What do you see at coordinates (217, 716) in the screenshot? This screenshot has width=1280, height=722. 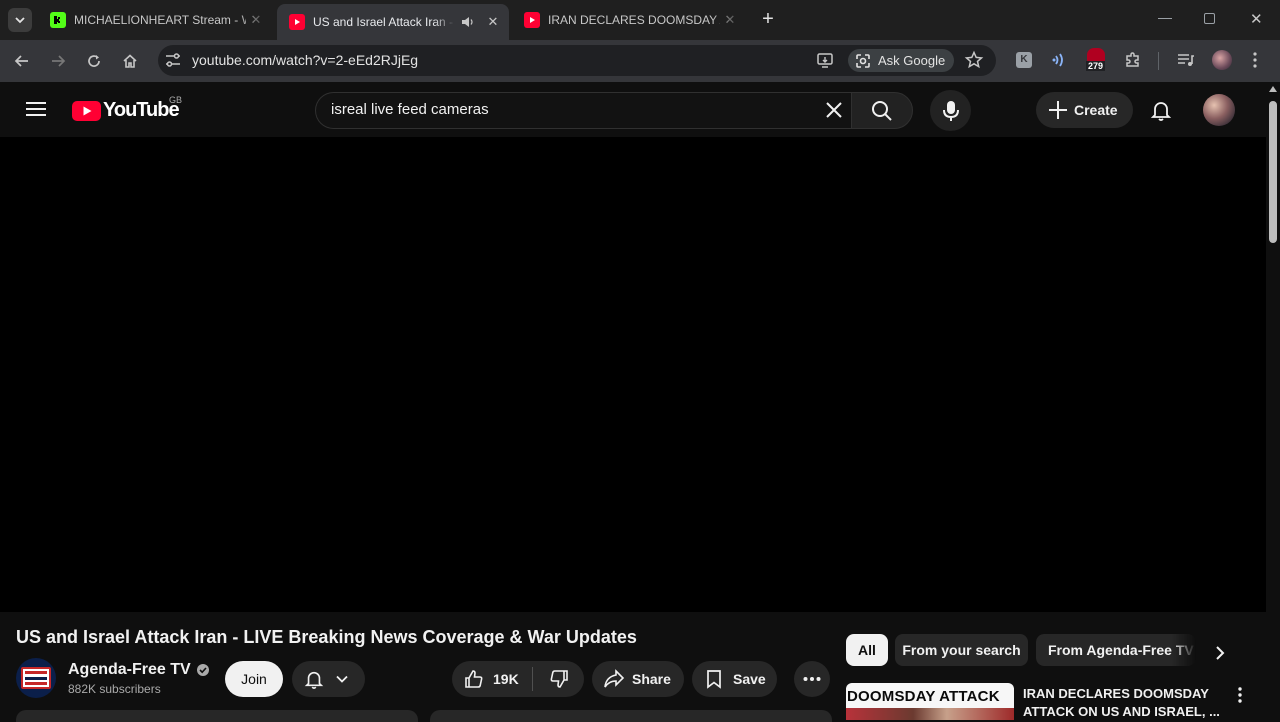 I see `description-card` at bounding box center [217, 716].